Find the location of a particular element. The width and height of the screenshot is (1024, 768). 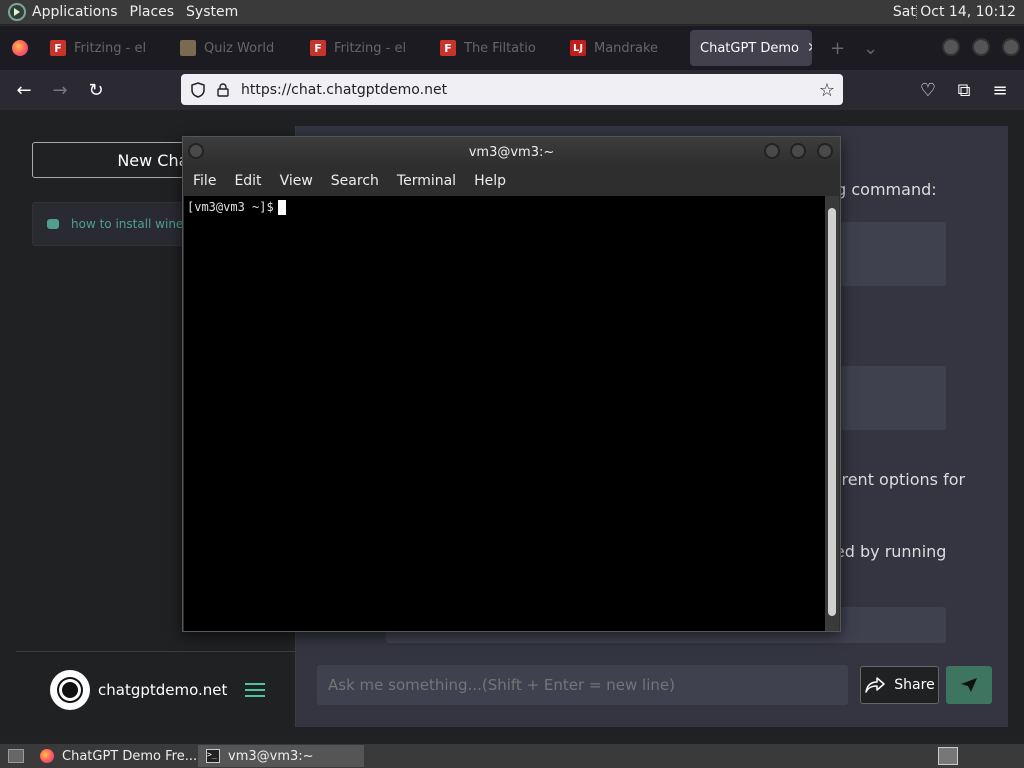

quiz-favicon-icon is located at coordinates (188, 48).